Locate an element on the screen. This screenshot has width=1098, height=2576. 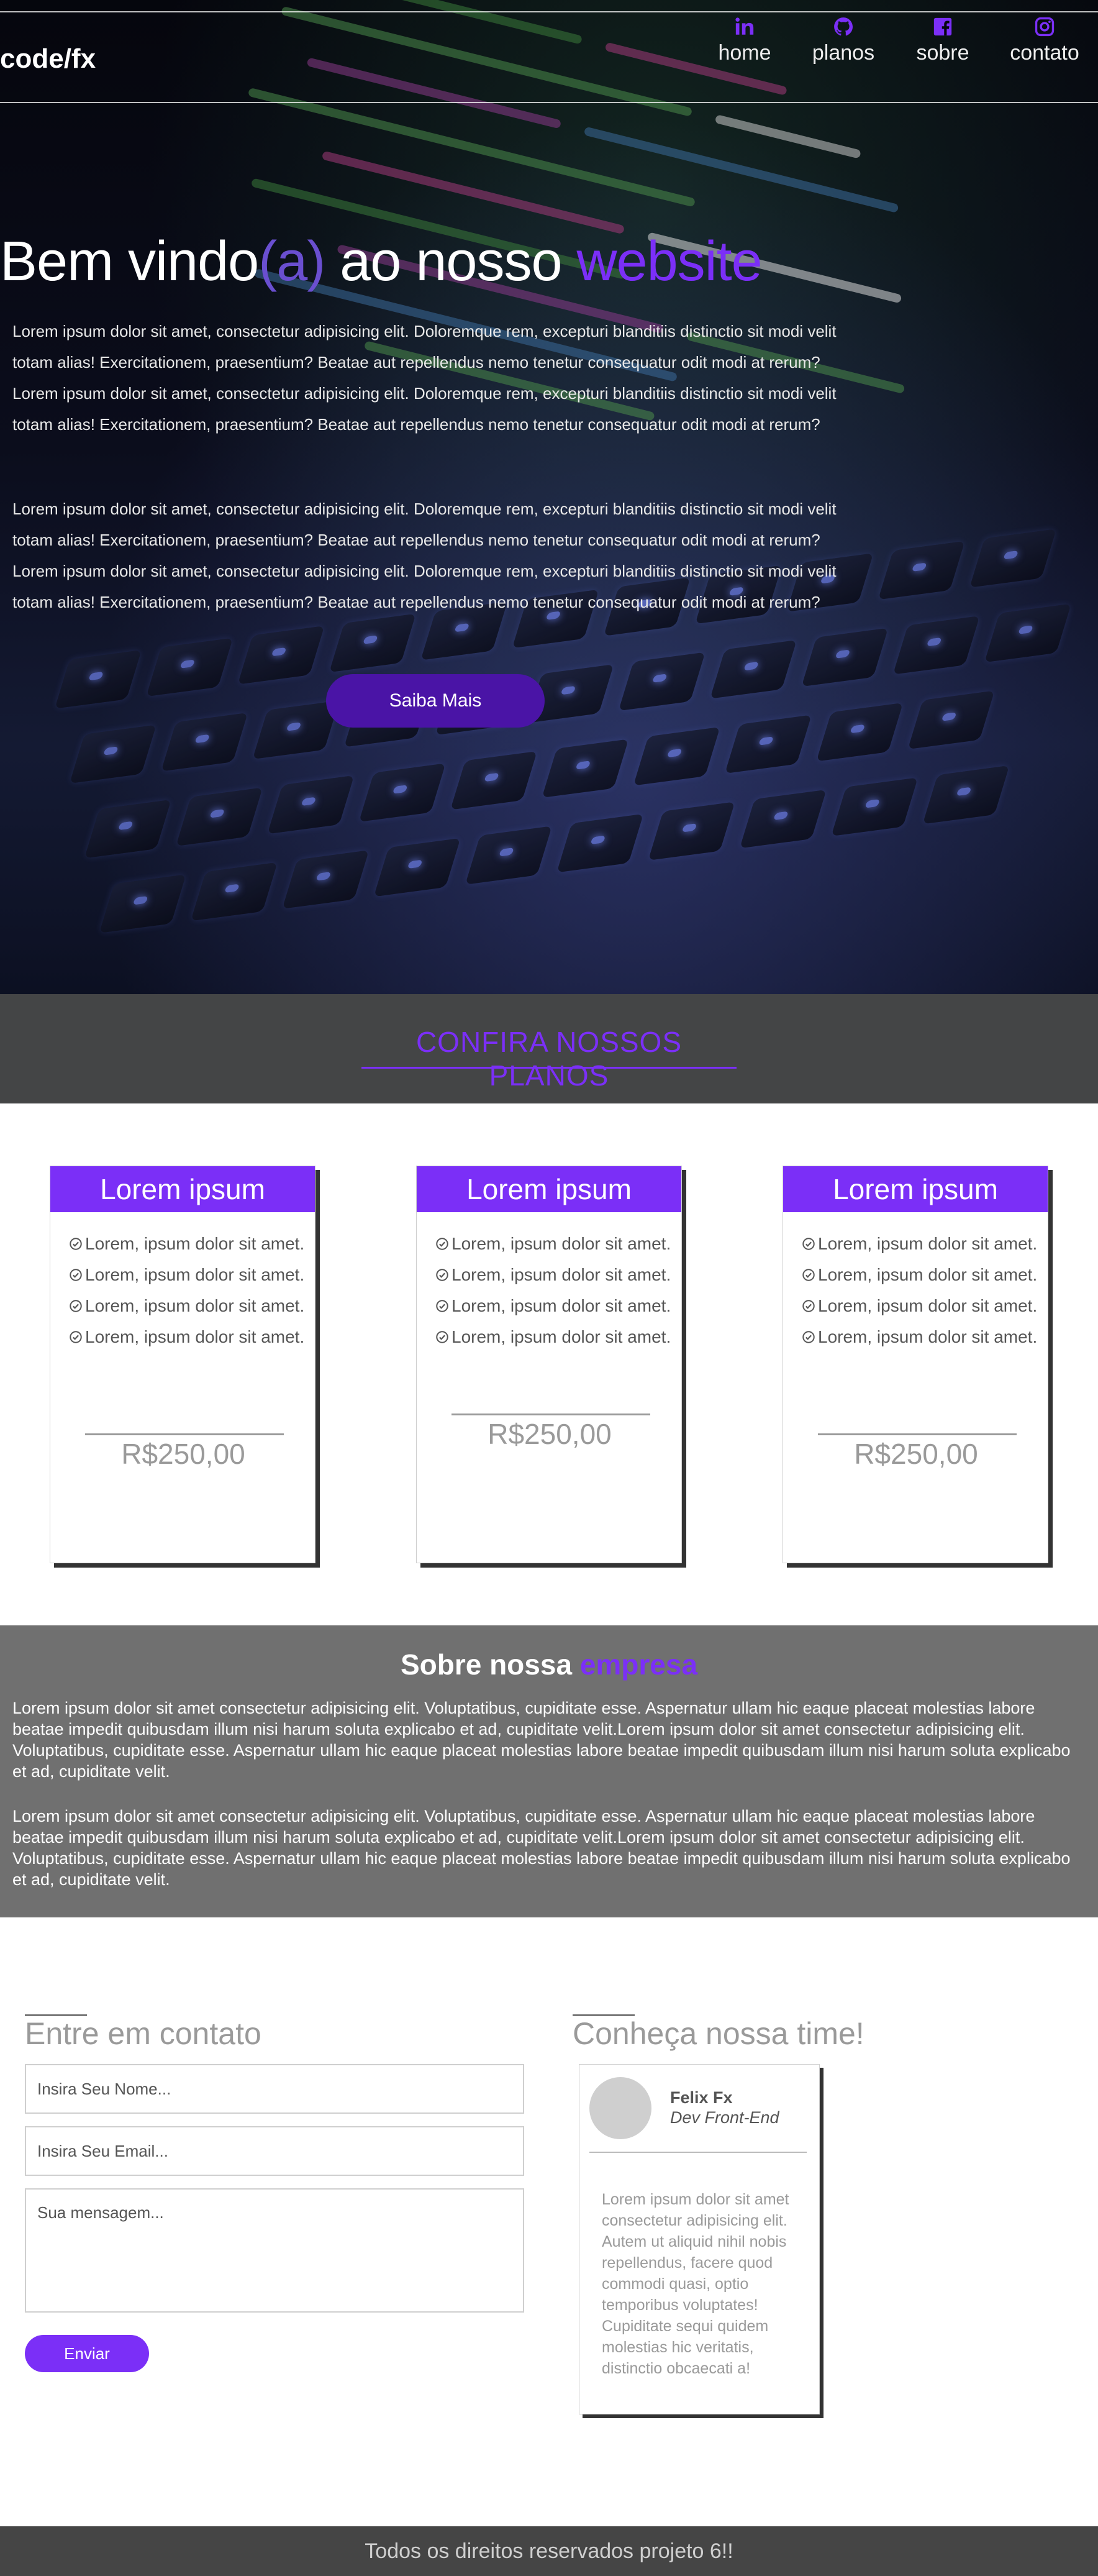
member-role: Dev Front-End is located at coordinates (725, 2117).